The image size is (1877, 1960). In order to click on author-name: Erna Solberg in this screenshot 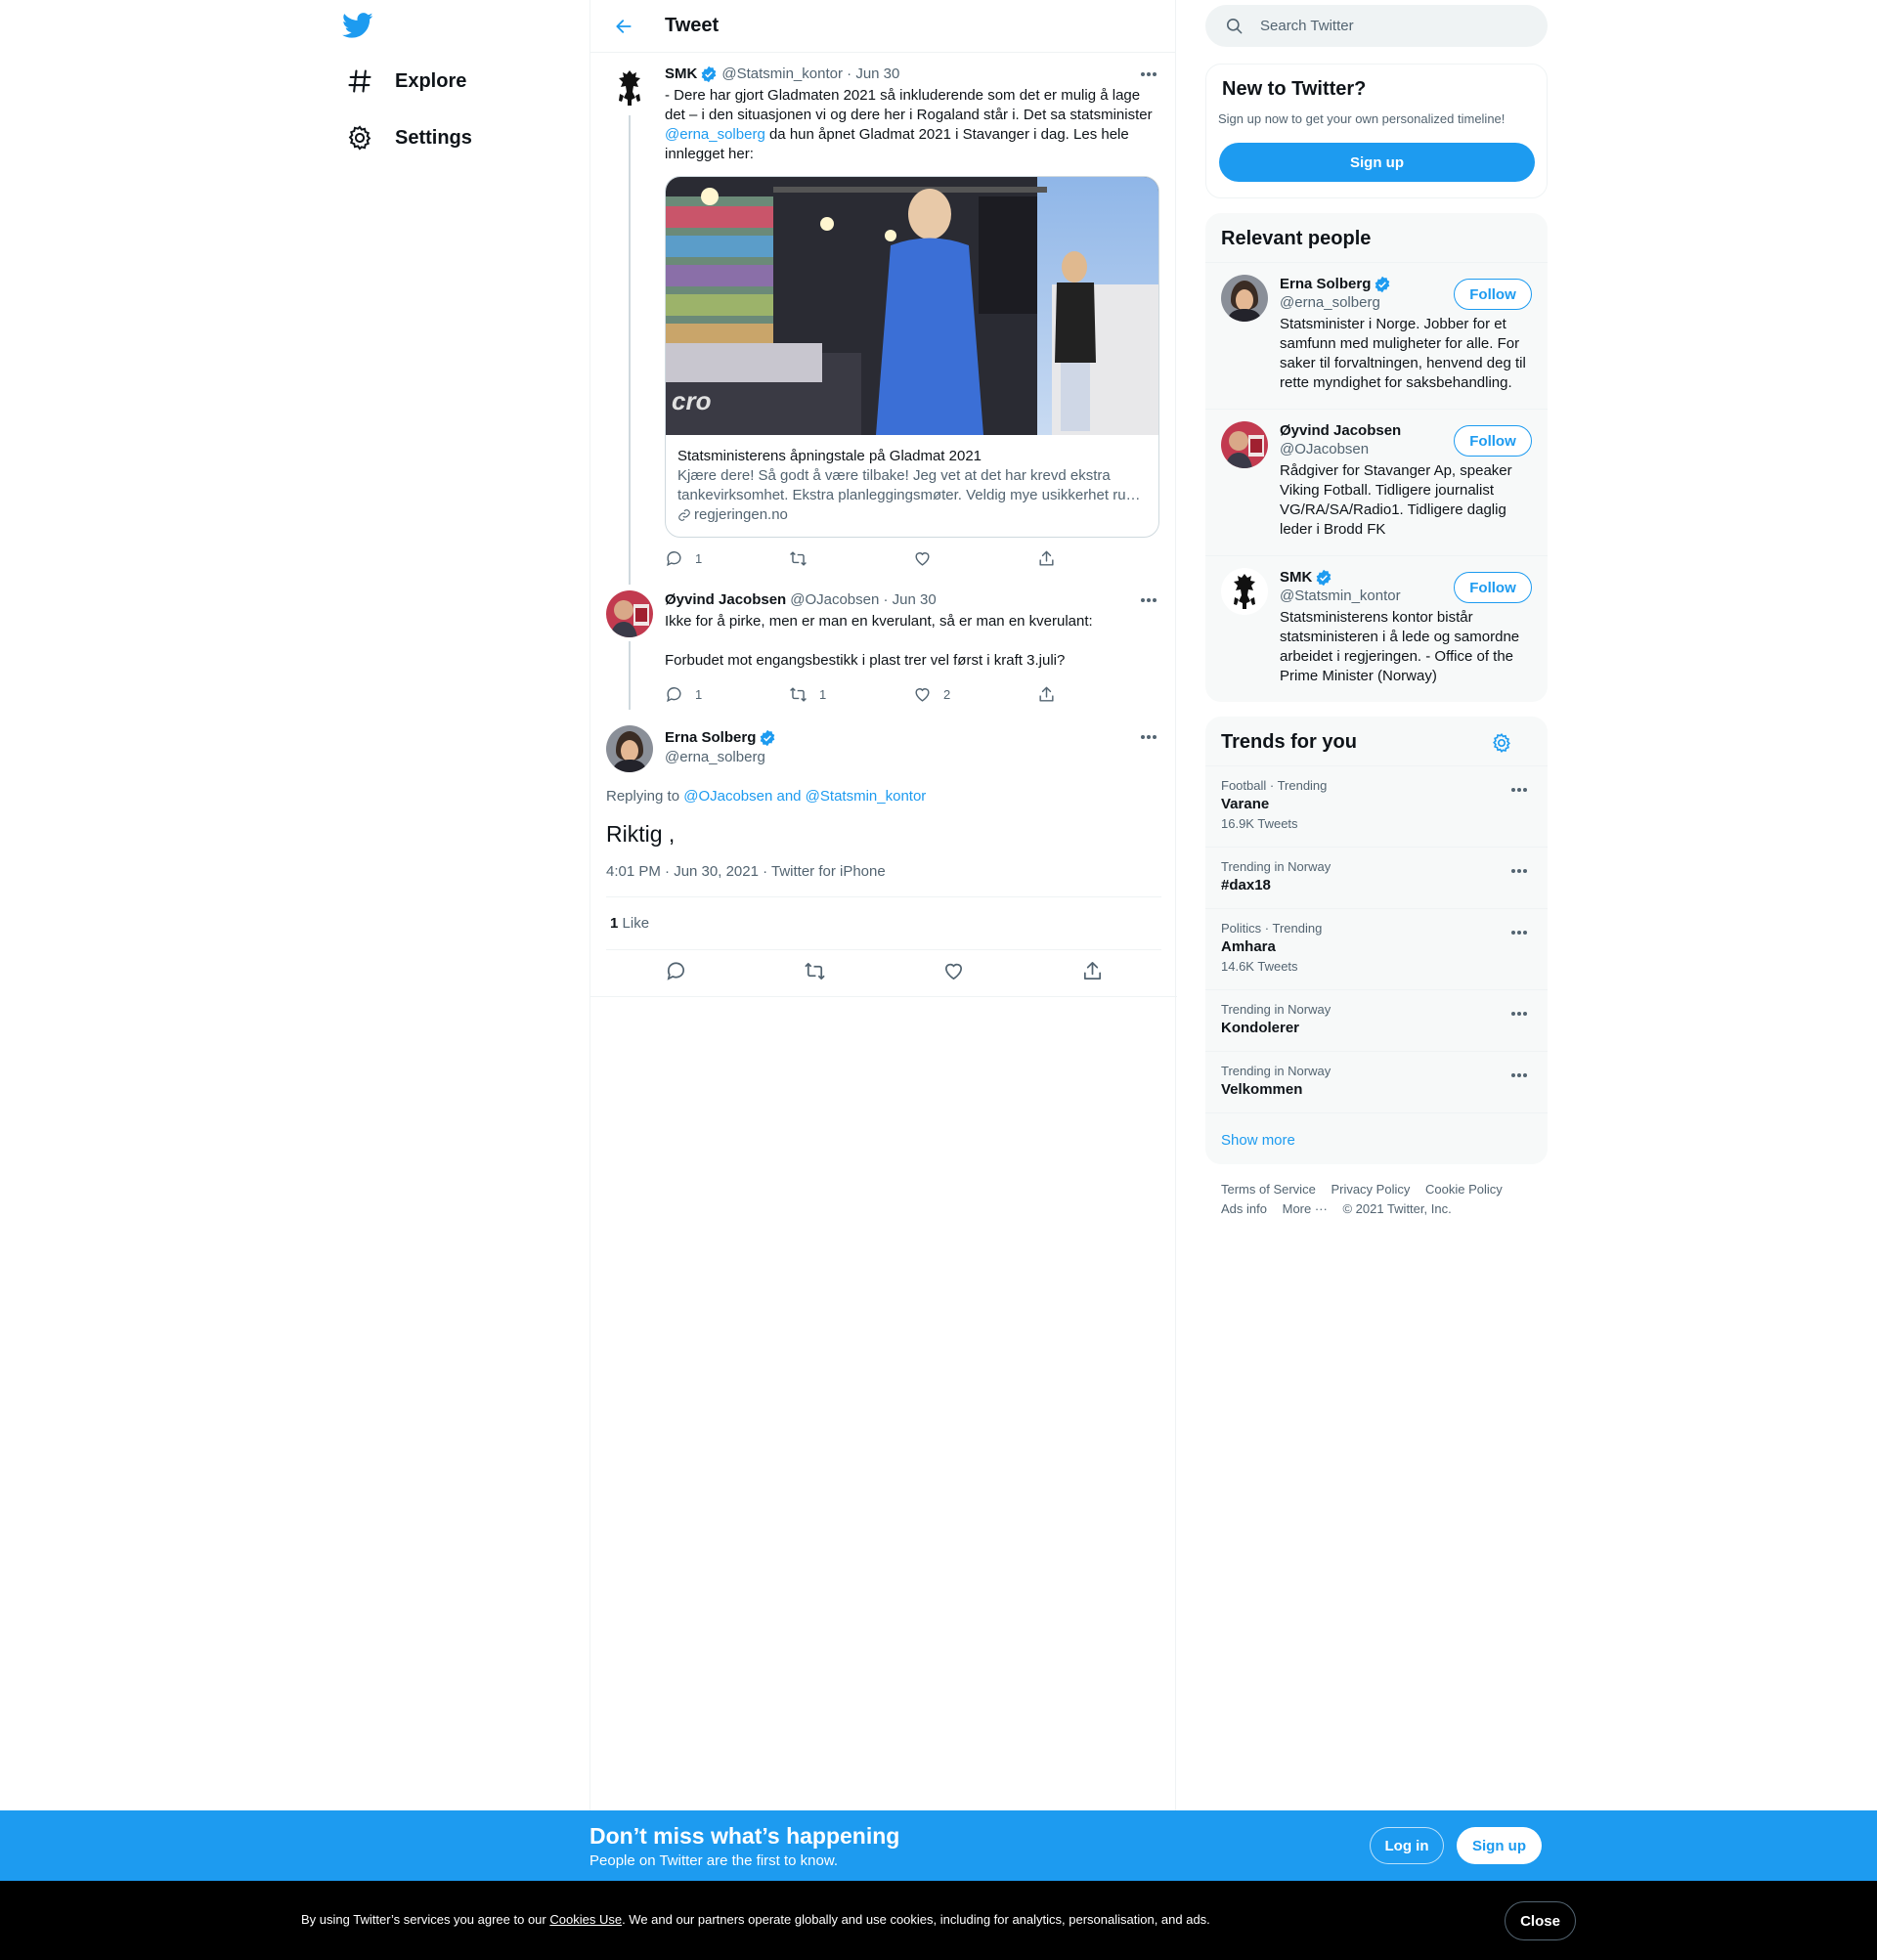, I will do `click(710, 738)`.